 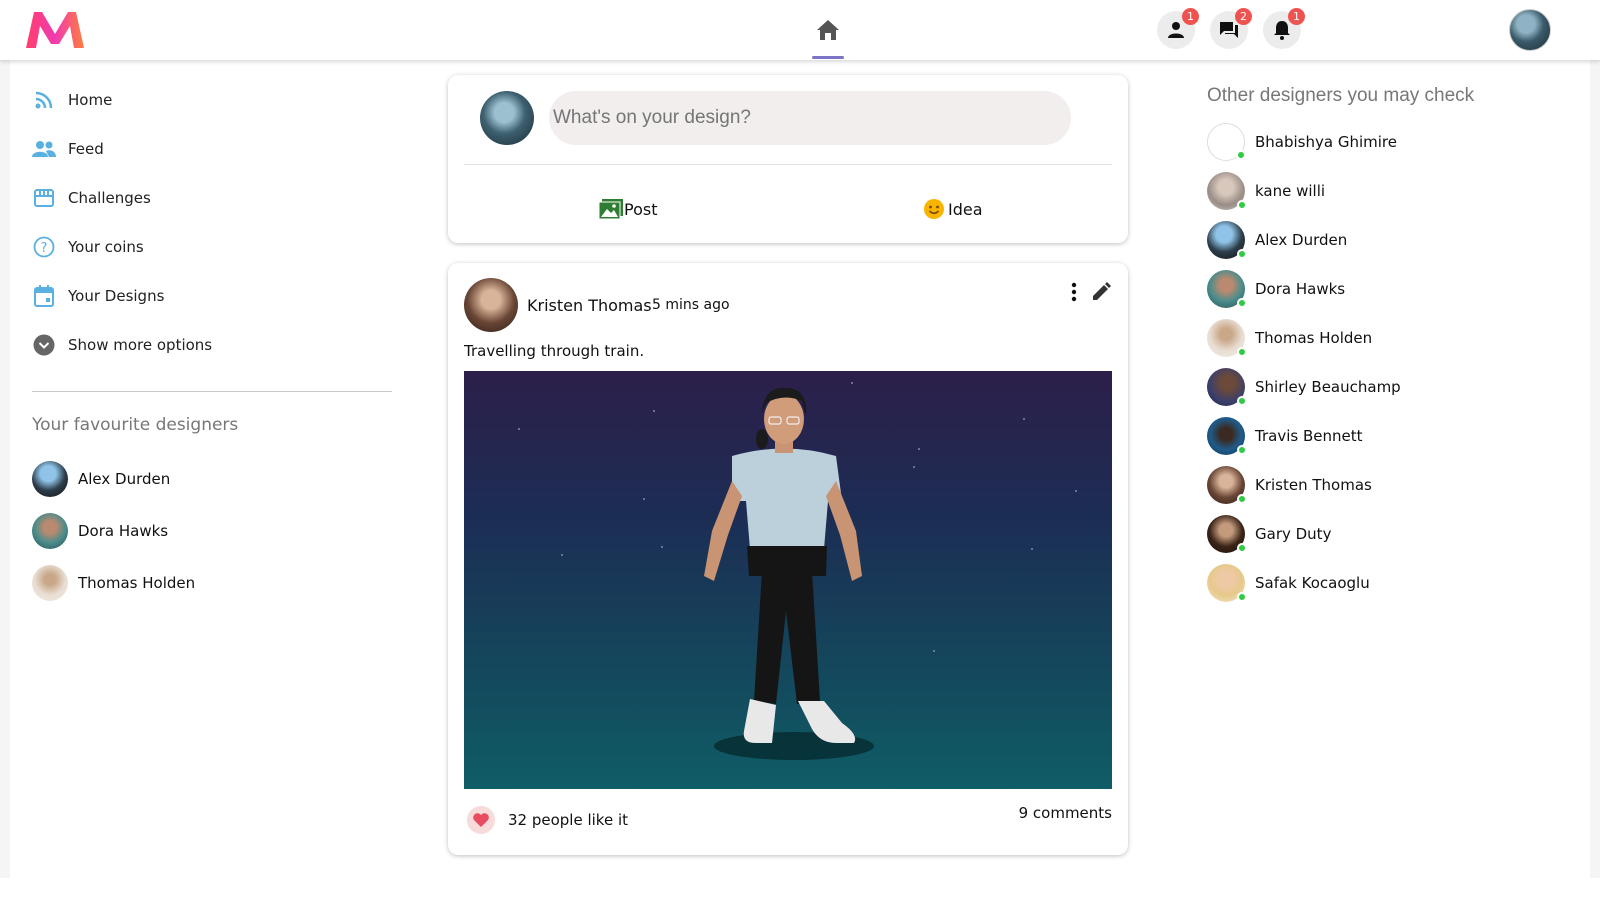 What do you see at coordinates (828, 30) in the screenshot?
I see `home-icon` at bounding box center [828, 30].